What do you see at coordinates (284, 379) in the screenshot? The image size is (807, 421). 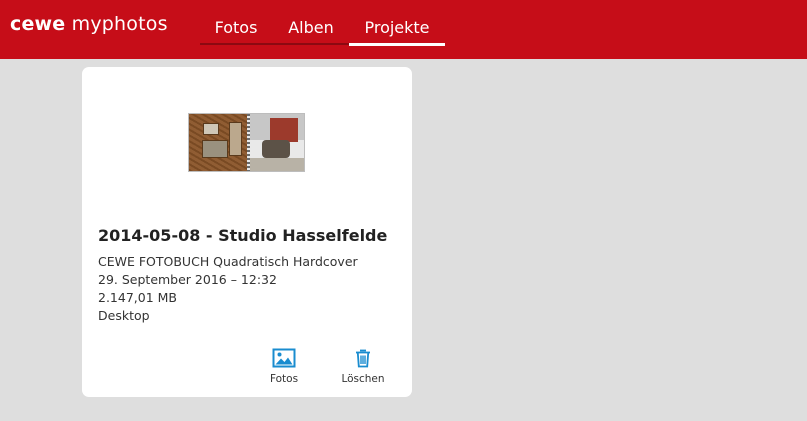 I see `fotos-button-label: Fotos` at bounding box center [284, 379].